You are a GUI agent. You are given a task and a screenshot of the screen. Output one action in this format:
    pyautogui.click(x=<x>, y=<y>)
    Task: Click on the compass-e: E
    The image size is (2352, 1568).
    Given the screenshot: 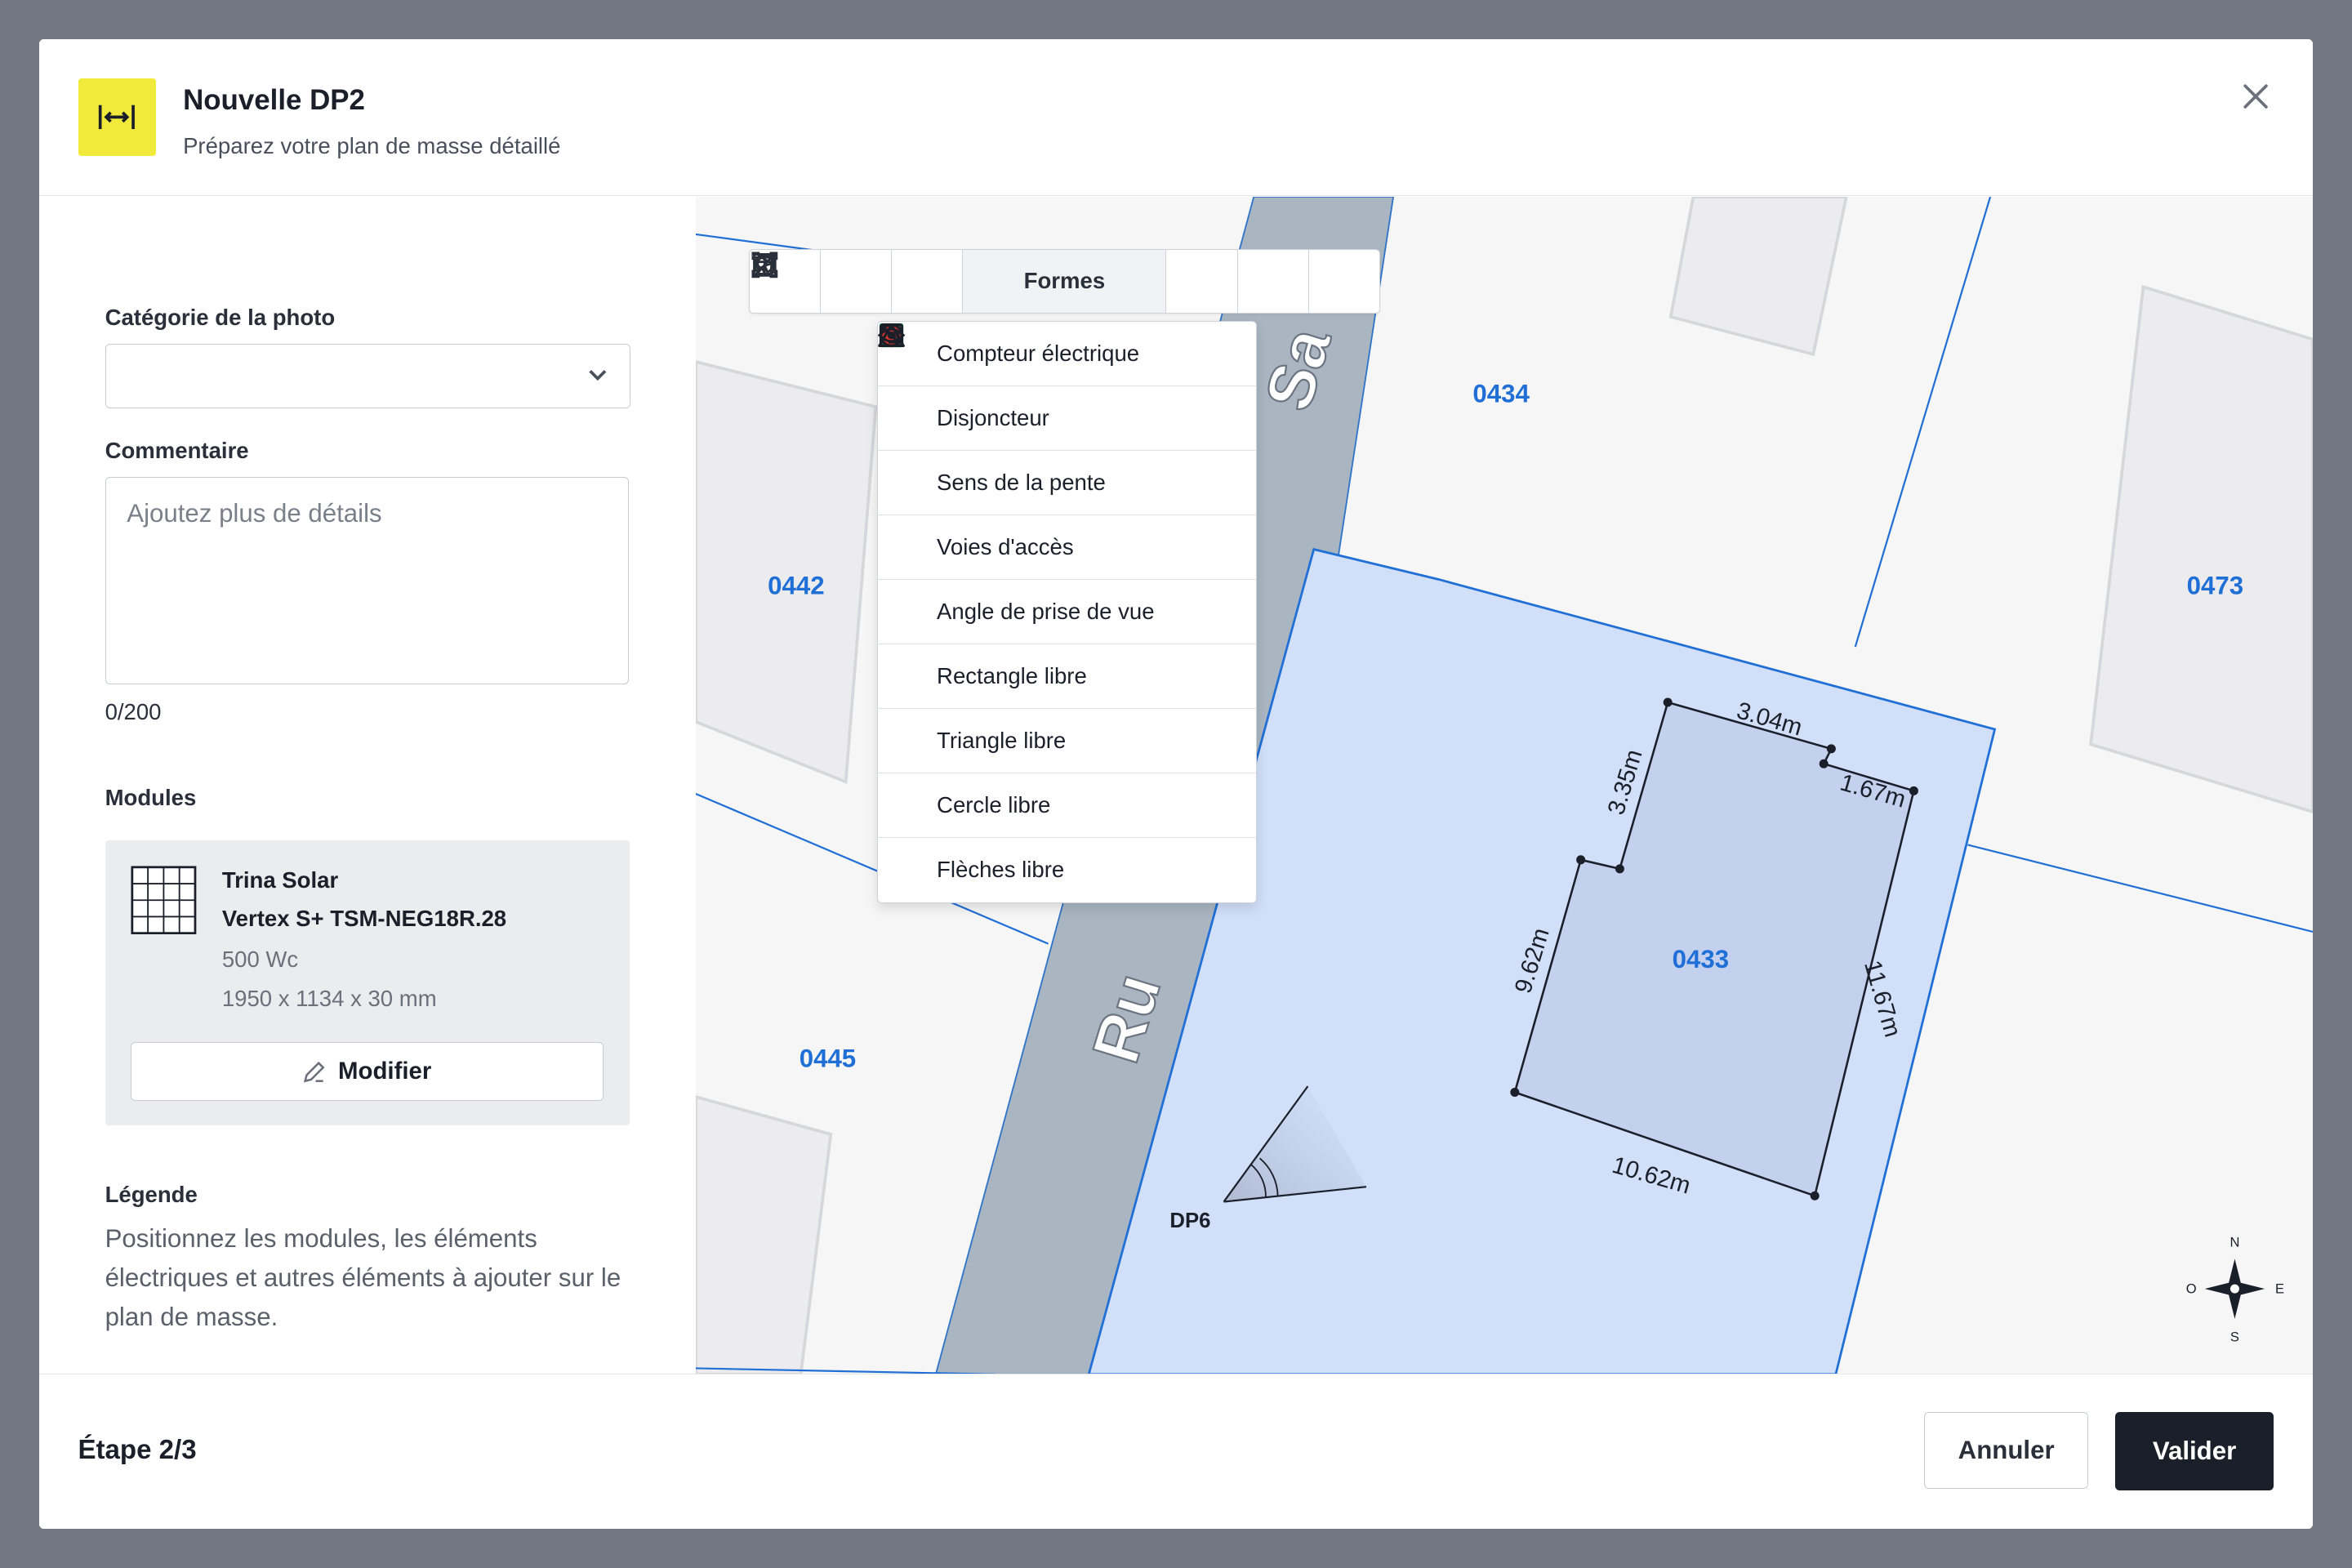 What is the action you would take?
    pyautogui.click(x=2279, y=1288)
    